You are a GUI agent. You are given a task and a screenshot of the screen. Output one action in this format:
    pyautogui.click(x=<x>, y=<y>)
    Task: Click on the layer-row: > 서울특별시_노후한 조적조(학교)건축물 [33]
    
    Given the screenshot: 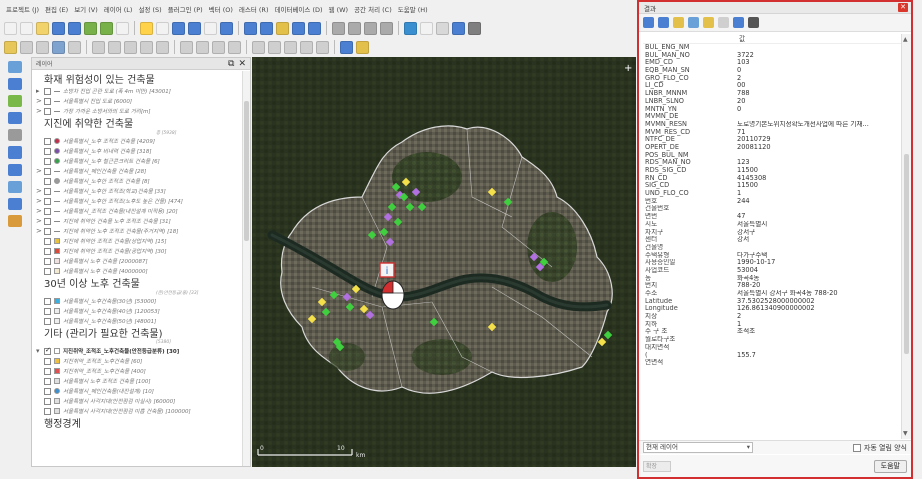 What is the action you would take?
    pyautogui.click(x=141, y=191)
    